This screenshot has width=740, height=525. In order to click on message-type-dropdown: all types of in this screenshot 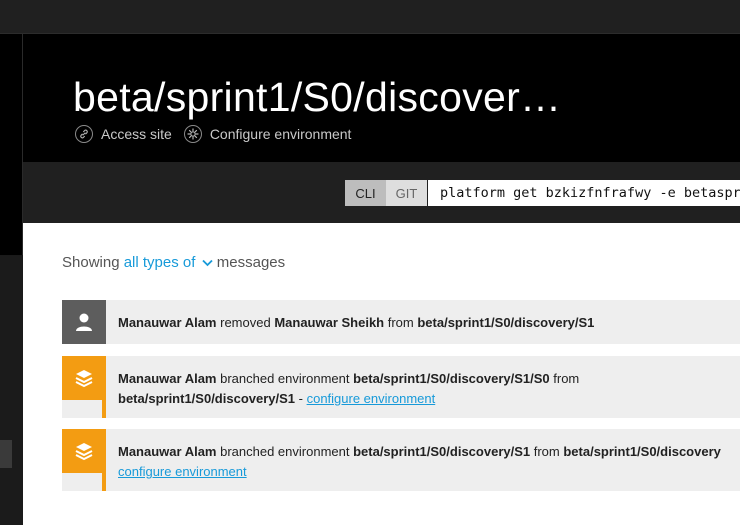, I will do `click(170, 262)`.